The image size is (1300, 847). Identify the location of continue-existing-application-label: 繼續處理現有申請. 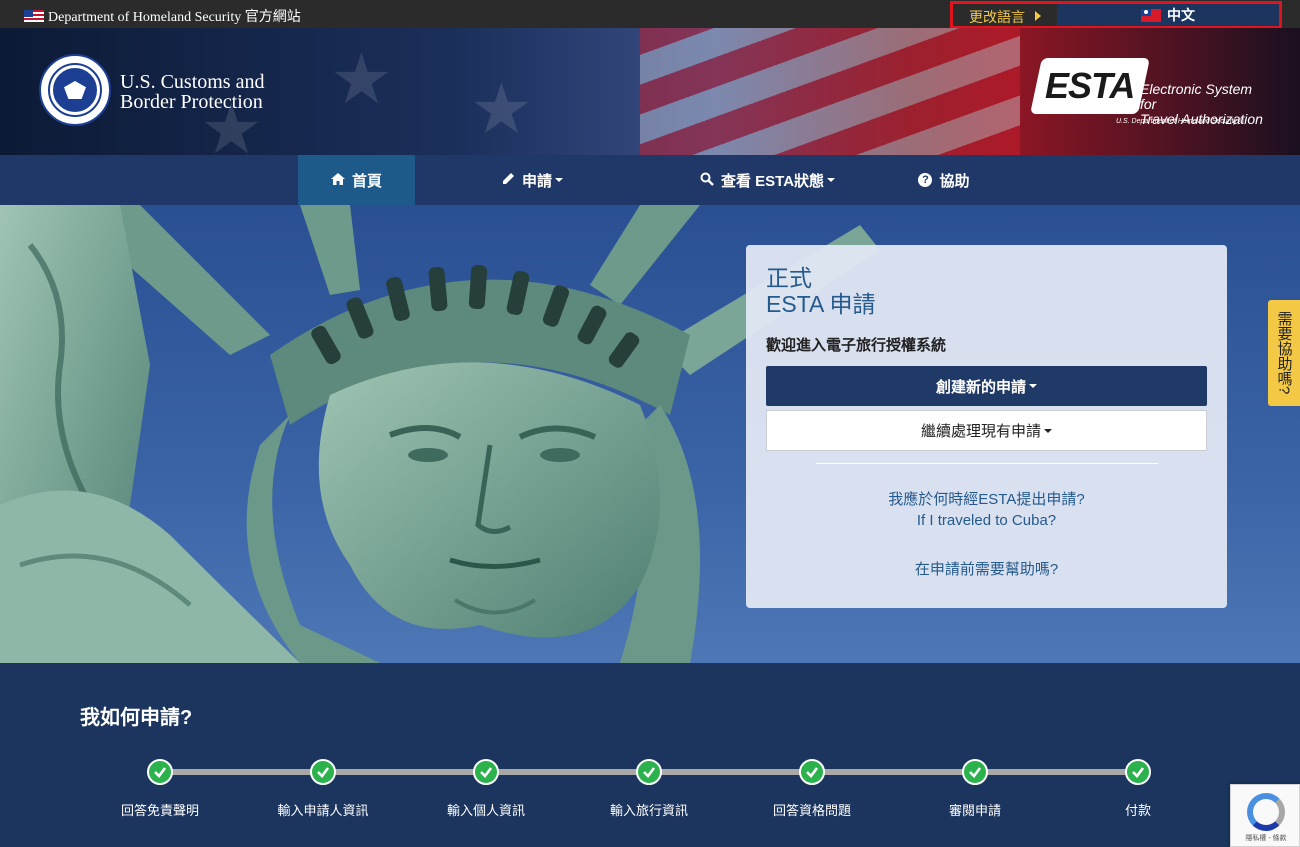
(980, 431).